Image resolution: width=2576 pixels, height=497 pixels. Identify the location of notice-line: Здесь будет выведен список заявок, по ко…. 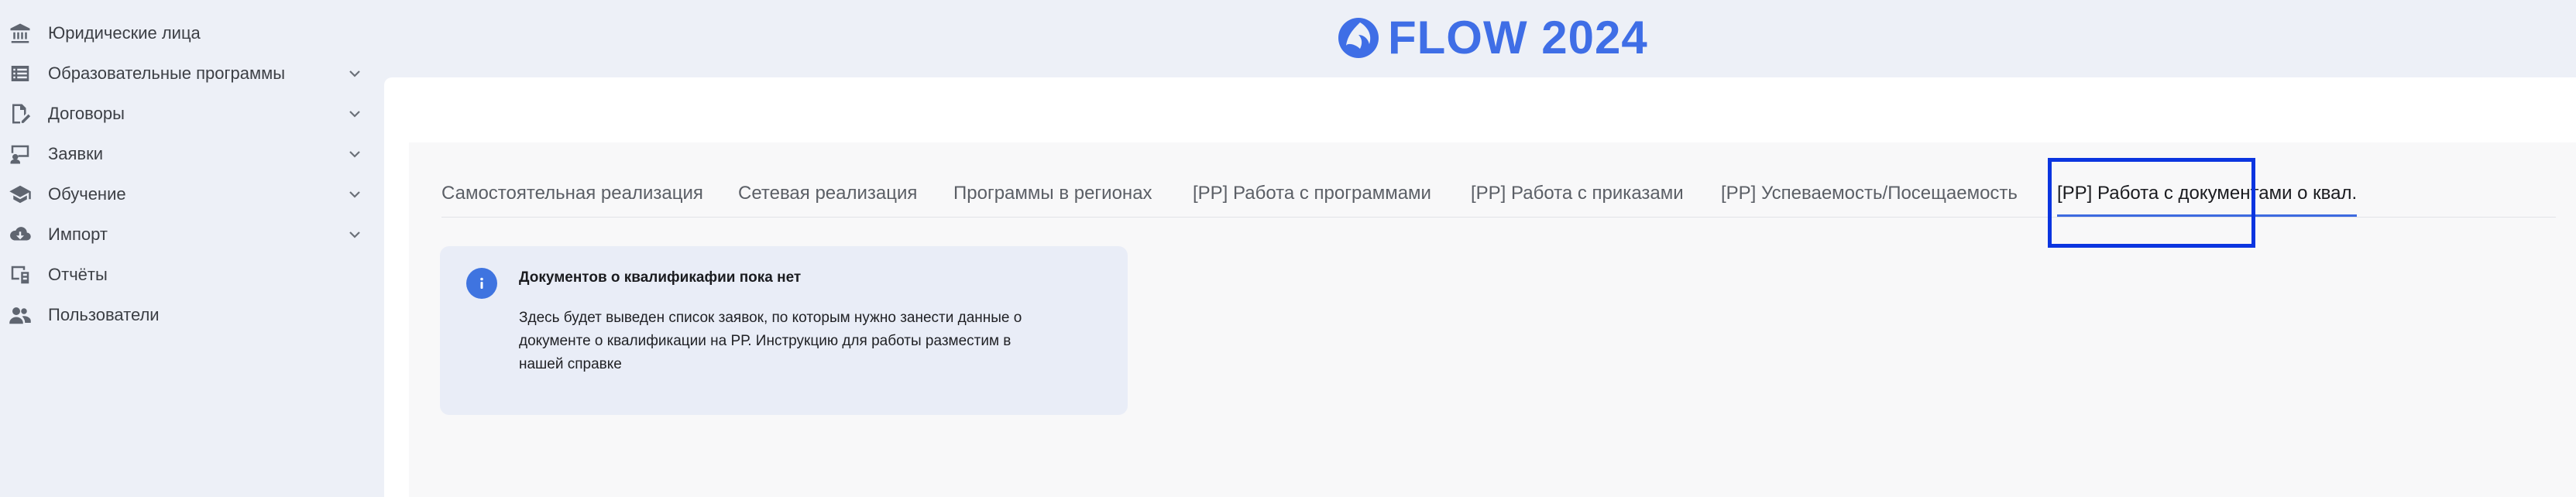
(770, 318).